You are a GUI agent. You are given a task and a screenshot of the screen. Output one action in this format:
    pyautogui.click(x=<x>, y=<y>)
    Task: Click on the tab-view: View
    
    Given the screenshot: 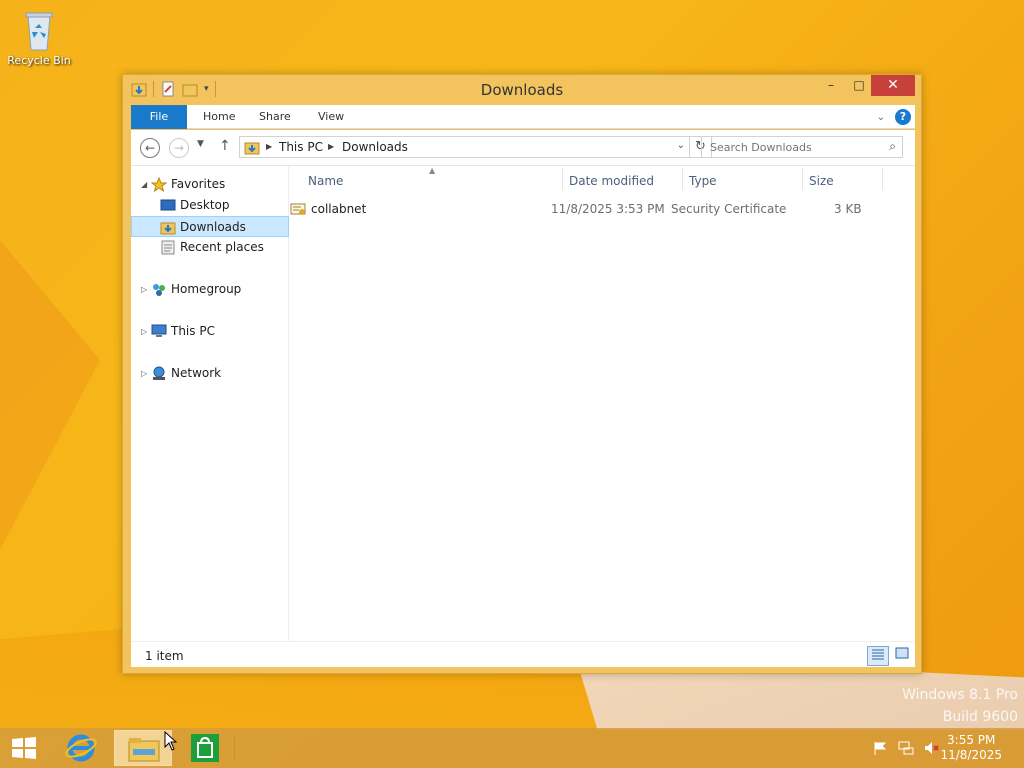 What is the action you would take?
    pyautogui.click(x=331, y=117)
    